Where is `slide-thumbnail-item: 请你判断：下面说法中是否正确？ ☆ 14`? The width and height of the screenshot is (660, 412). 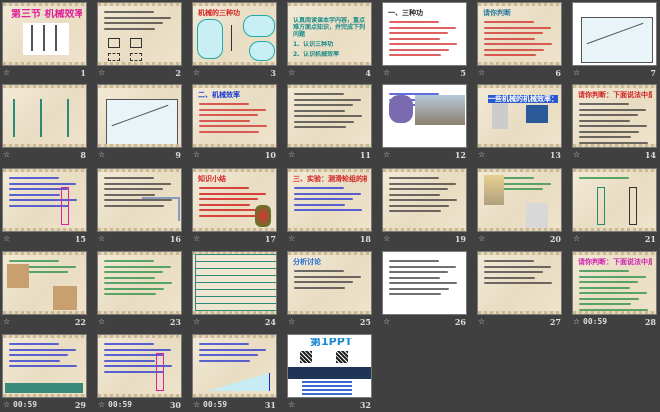 slide-thumbnail-item: 请你判断：下面说法中是否正确？ ☆ 14 is located at coordinates (615, 123).